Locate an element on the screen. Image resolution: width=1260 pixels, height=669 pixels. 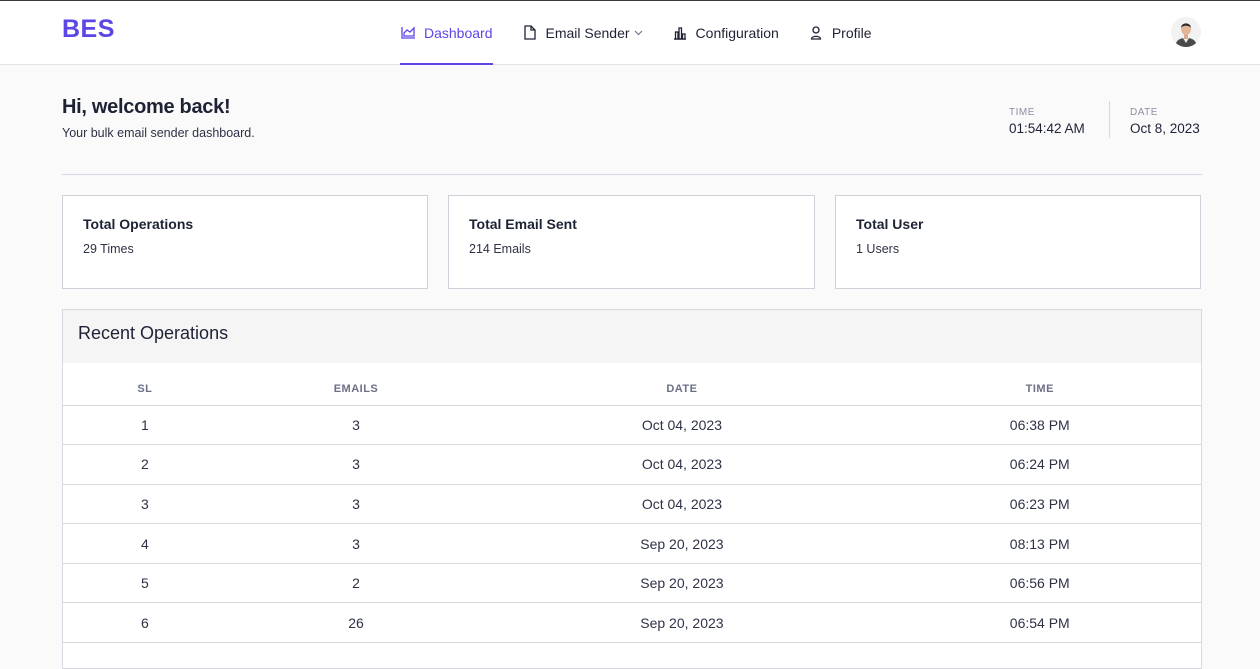
date-display: DATE Oct 8, 2023 is located at coordinates (1165, 121).